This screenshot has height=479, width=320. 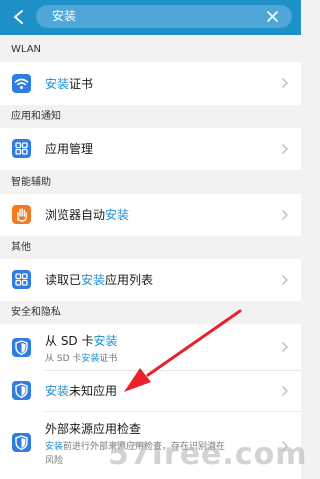 What do you see at coordinates (21, 214) in the screenshot?
I see `hand-icon` at bounding box center [21, 214].